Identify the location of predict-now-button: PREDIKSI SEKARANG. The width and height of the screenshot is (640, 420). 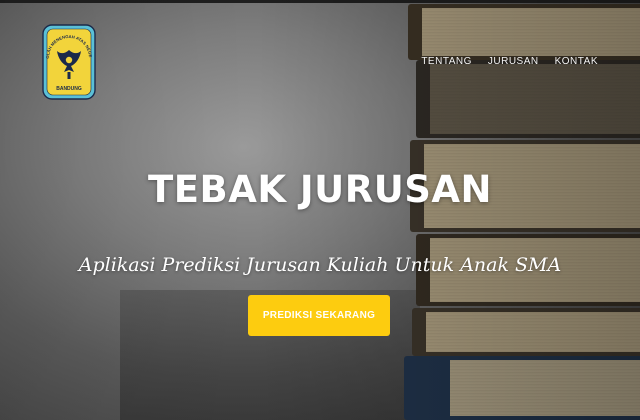
(319, 315).